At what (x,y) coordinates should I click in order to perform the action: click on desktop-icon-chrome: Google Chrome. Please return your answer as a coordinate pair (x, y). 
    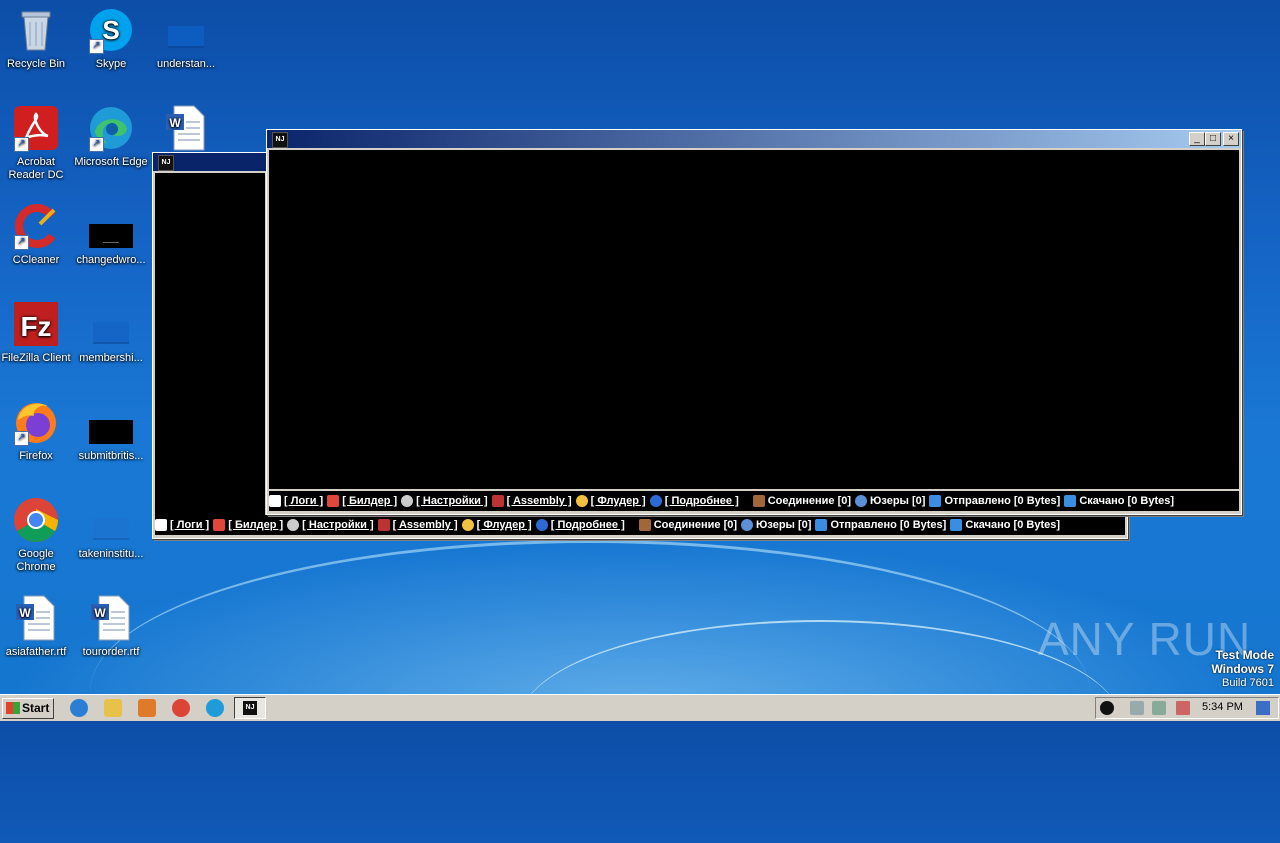
    Looking at the image, I should click on (37, 535).